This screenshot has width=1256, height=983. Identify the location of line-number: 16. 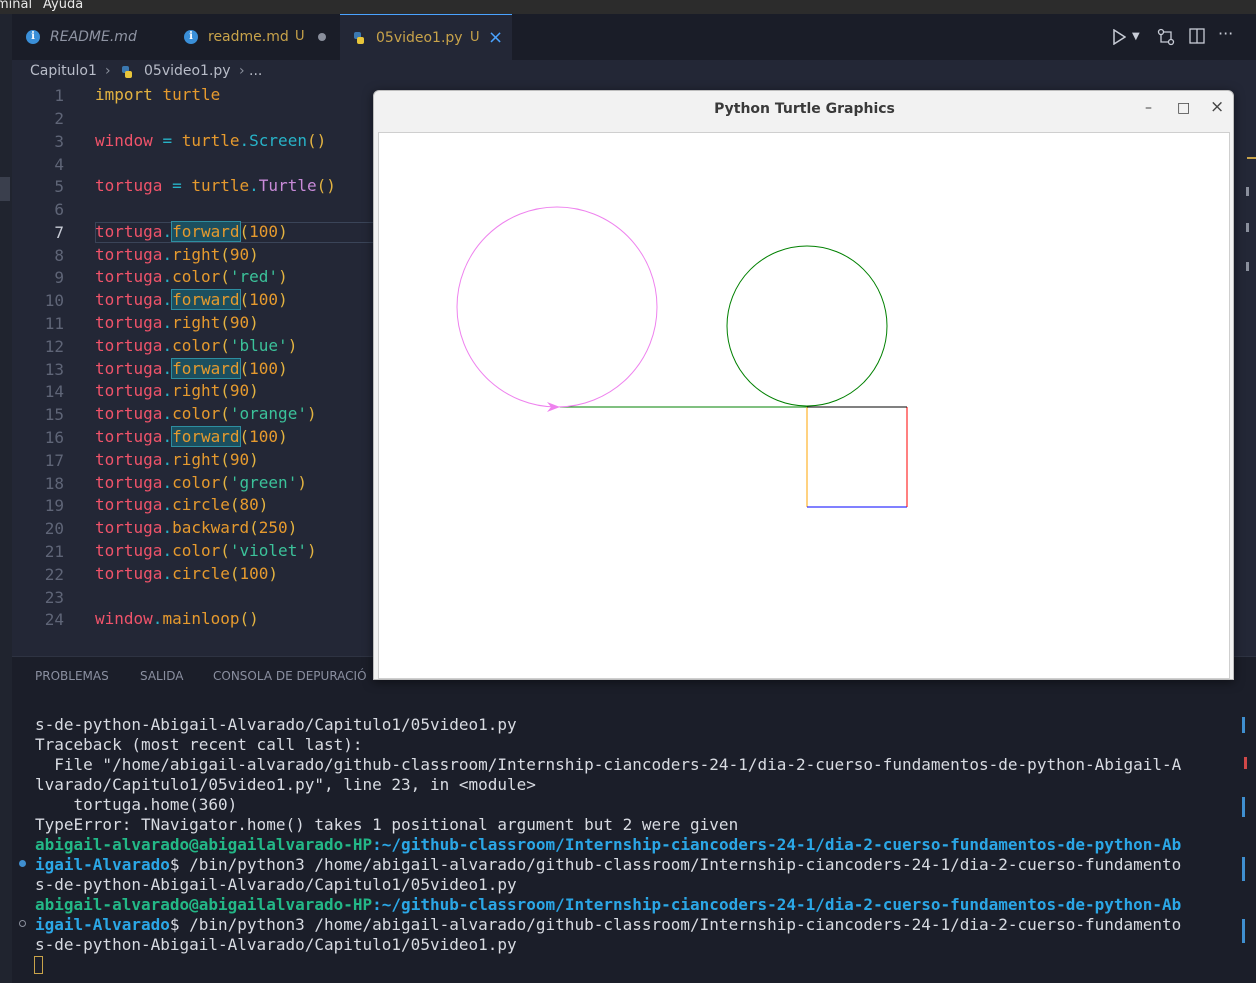
(54, 437).